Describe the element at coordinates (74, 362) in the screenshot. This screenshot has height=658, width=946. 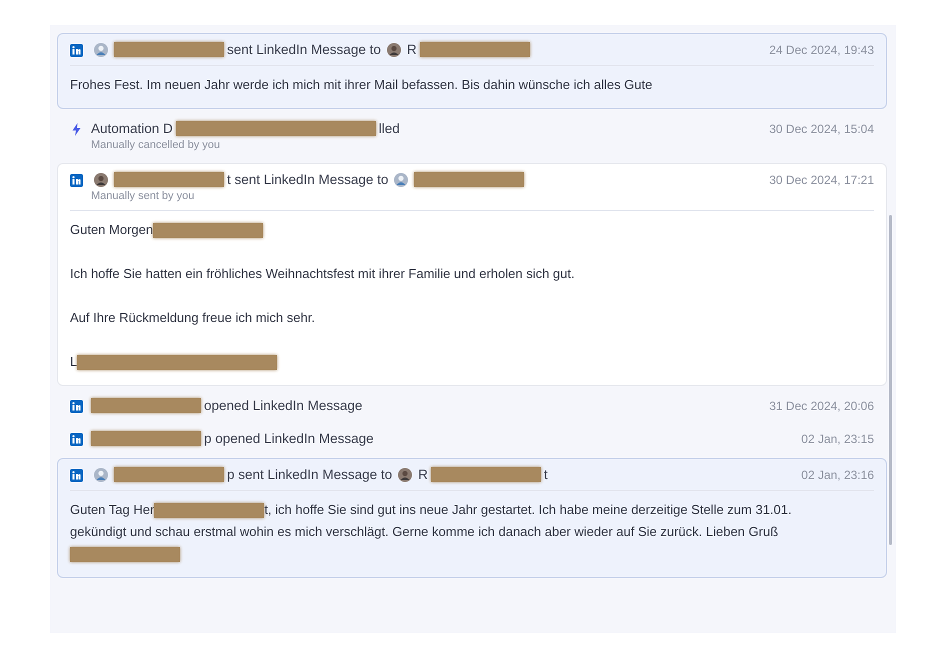
I see `entry-text: L` at that location.